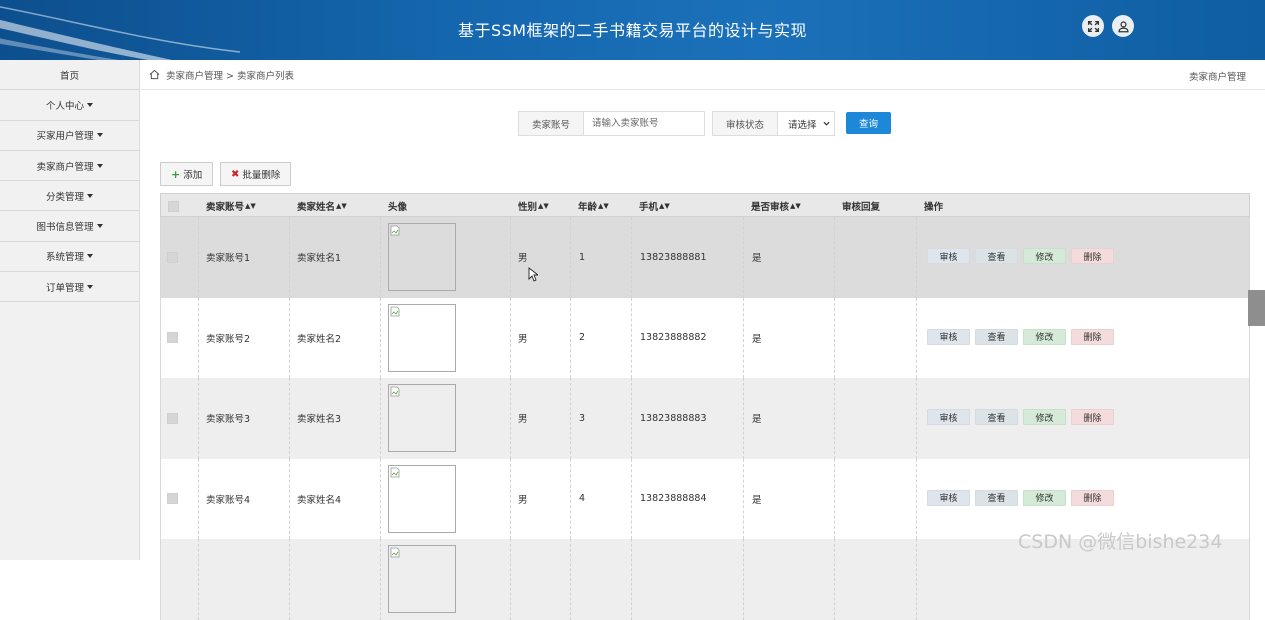 The image size is (1265, 620). I want to click on sidebar-item-category-management: 分类管理, so click(69, 196).